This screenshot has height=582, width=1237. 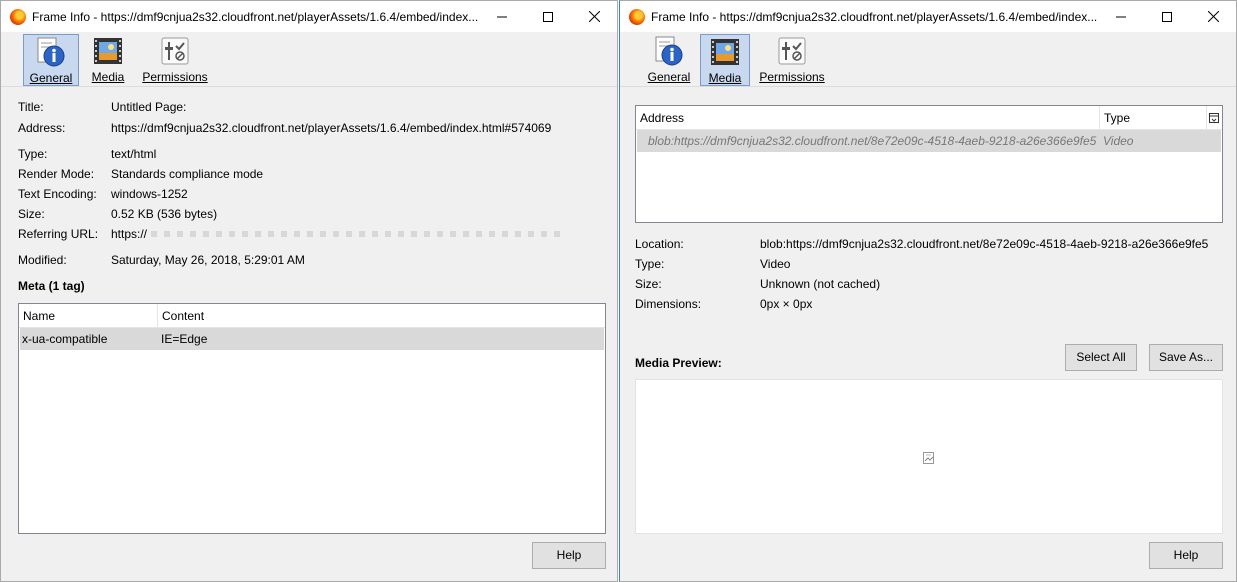 What do you see at coordinates (184, 339) in the screenshot?
I see `meta-content-cell: IE=Edge` at bounding box center [184, 339].